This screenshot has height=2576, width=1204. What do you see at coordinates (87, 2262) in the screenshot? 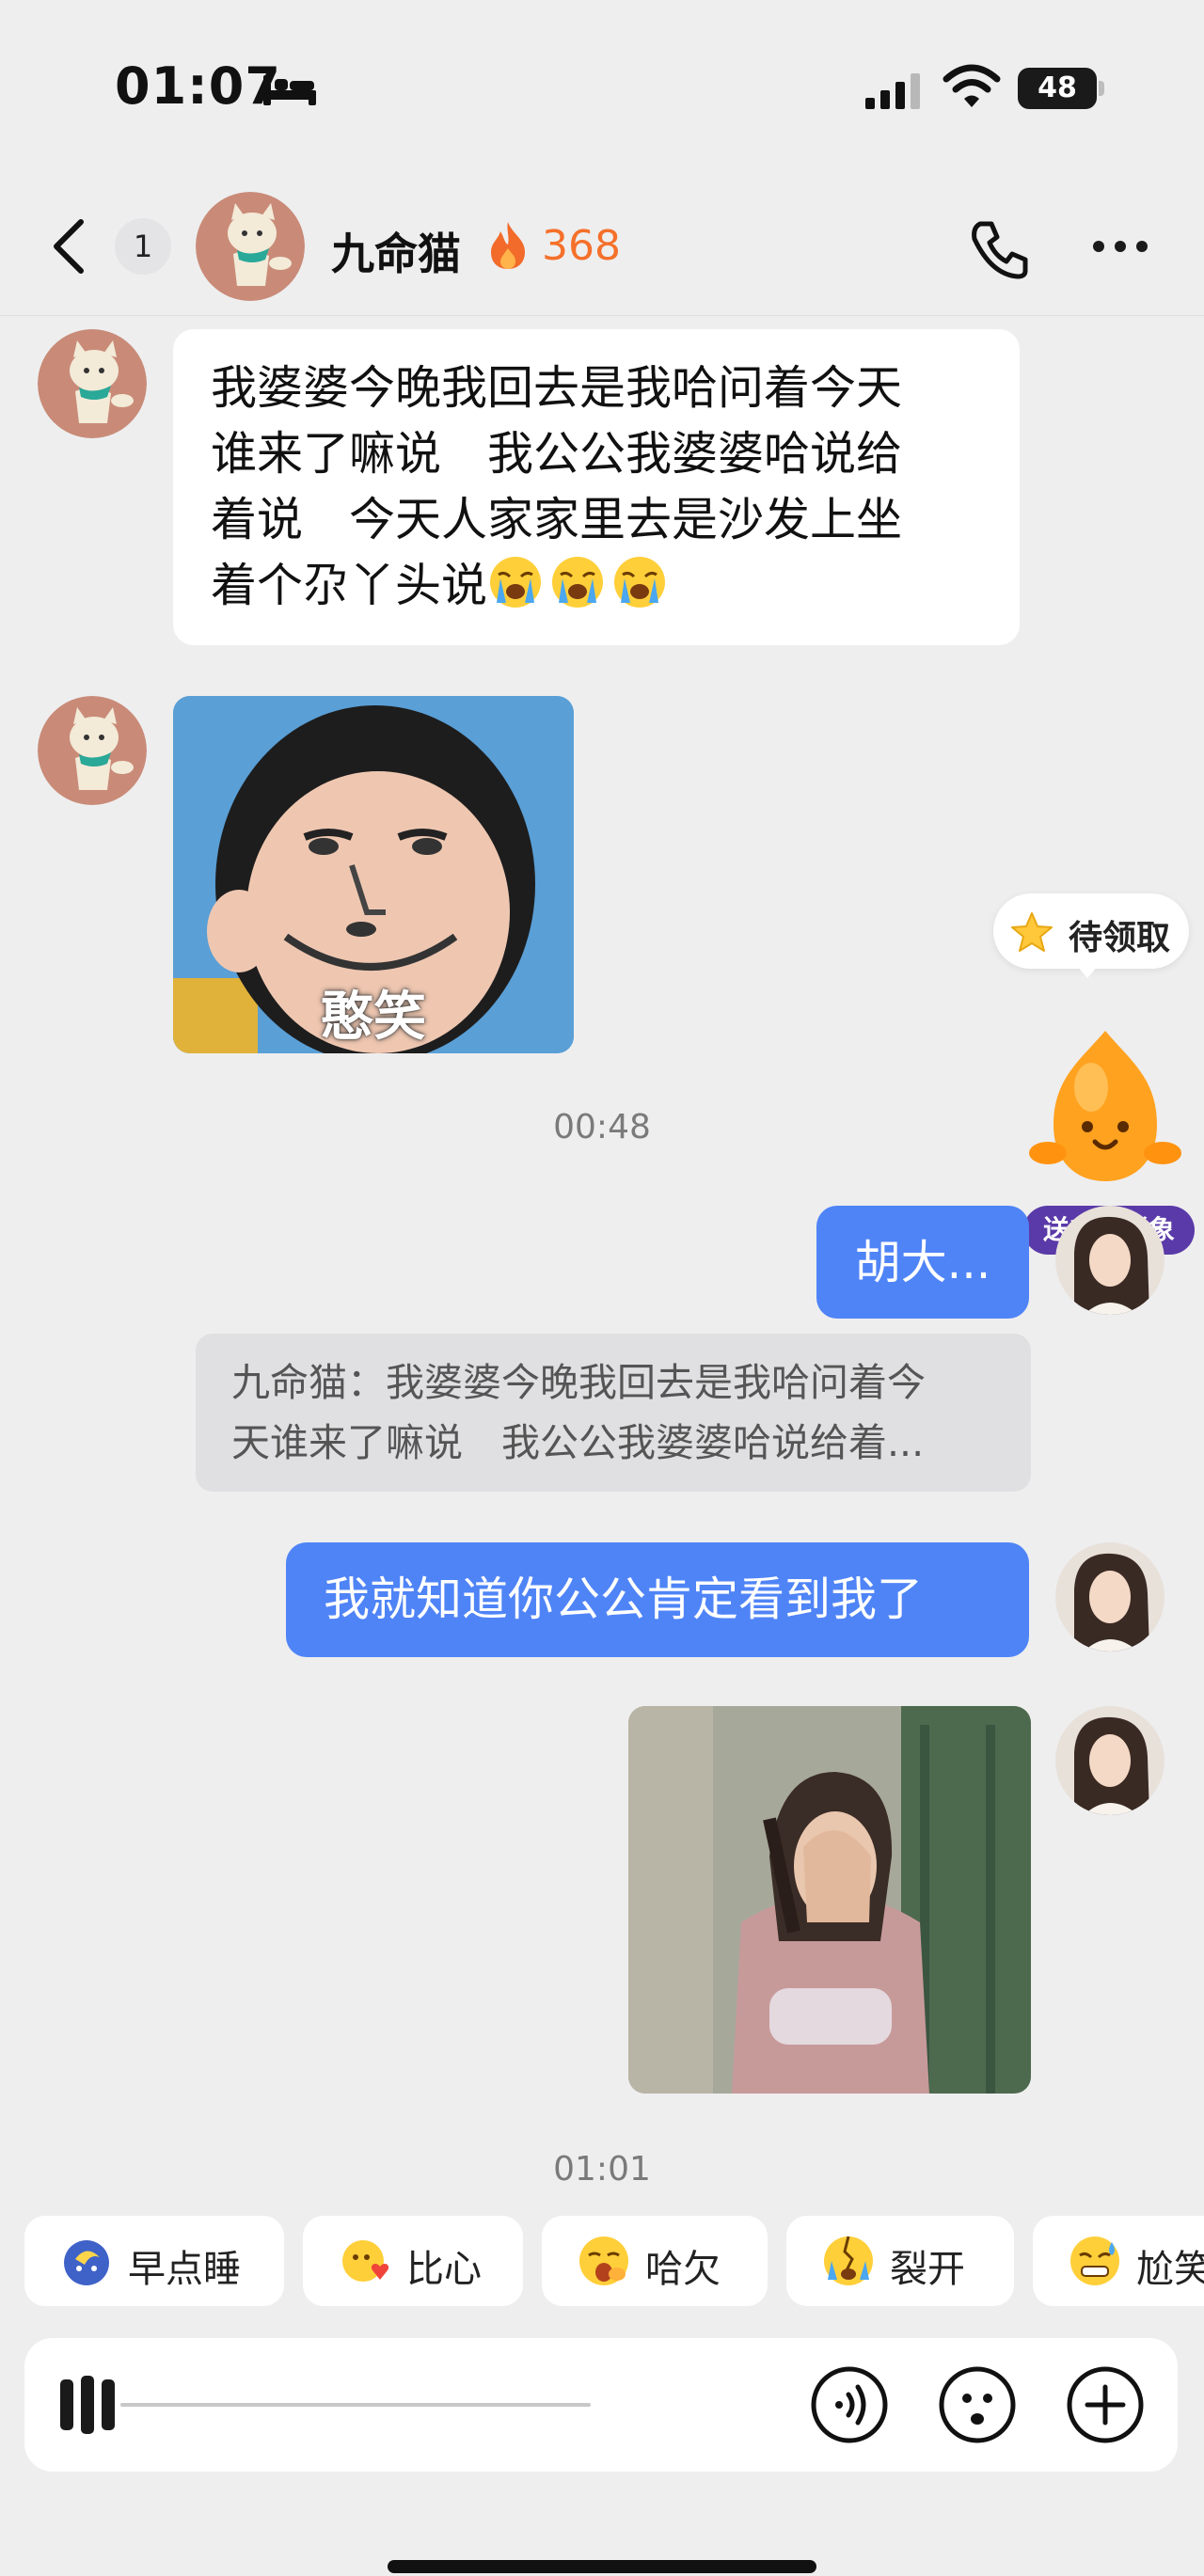
I see `sleepy-moon-icon` at bounding box center [87, 2262].